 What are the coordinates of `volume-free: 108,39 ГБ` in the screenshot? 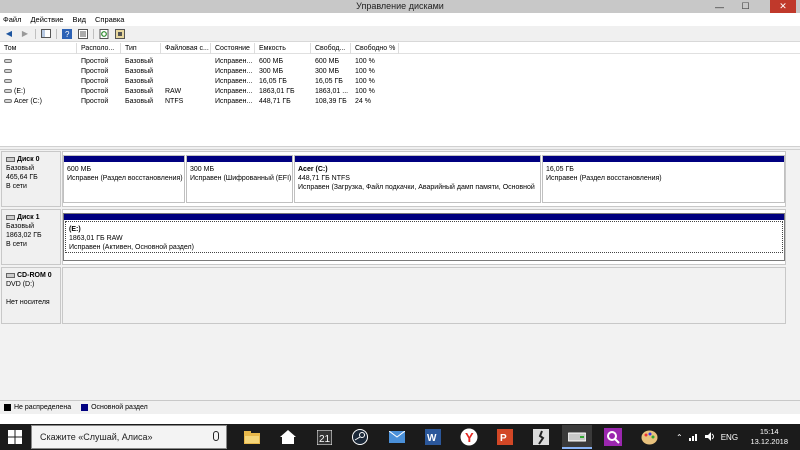 It's located at (331, 101).